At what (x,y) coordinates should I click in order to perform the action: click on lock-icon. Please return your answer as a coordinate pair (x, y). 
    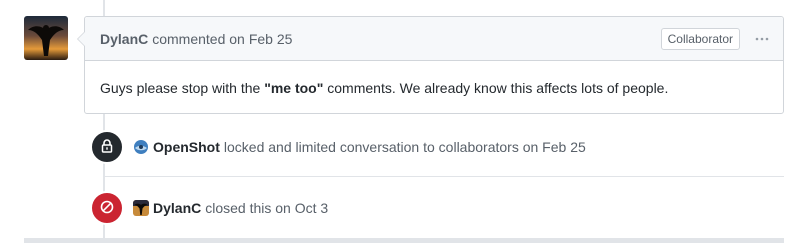
    Looking at the image, I should click on (107, 147).